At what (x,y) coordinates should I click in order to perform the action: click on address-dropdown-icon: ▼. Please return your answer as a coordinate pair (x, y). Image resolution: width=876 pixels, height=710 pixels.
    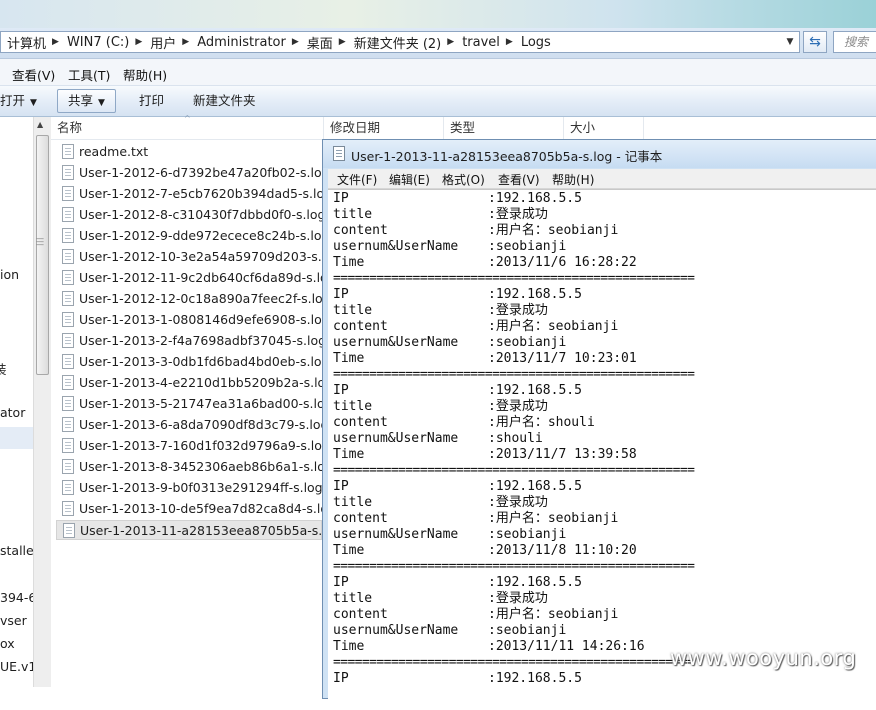
    Looking at the image, I should click on (790, 42).